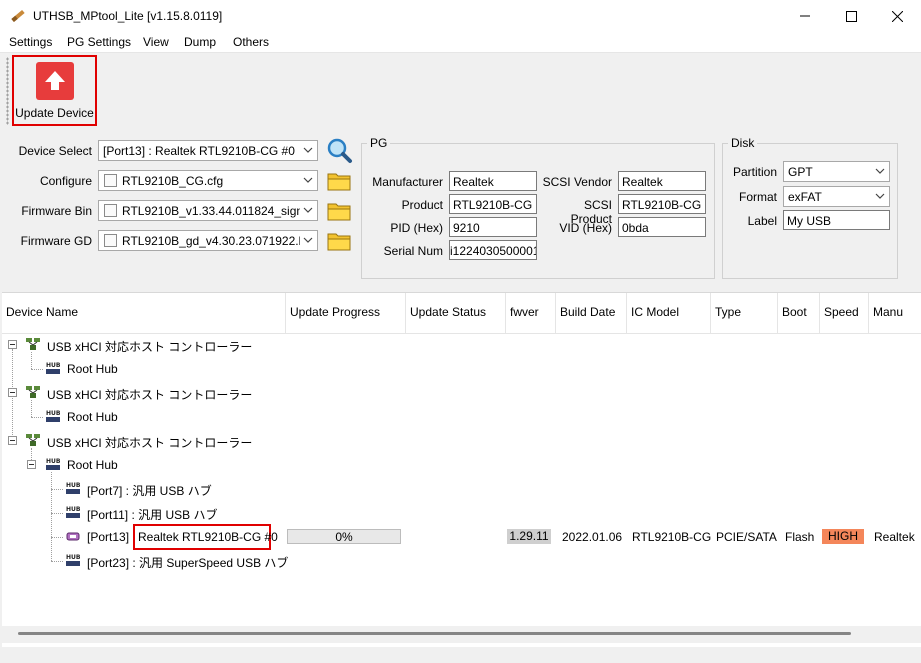  What do you see at coordinates (54, 113) in the screenshot?
I see `update-device-label: Update Device` at bounding box center [54, 113].